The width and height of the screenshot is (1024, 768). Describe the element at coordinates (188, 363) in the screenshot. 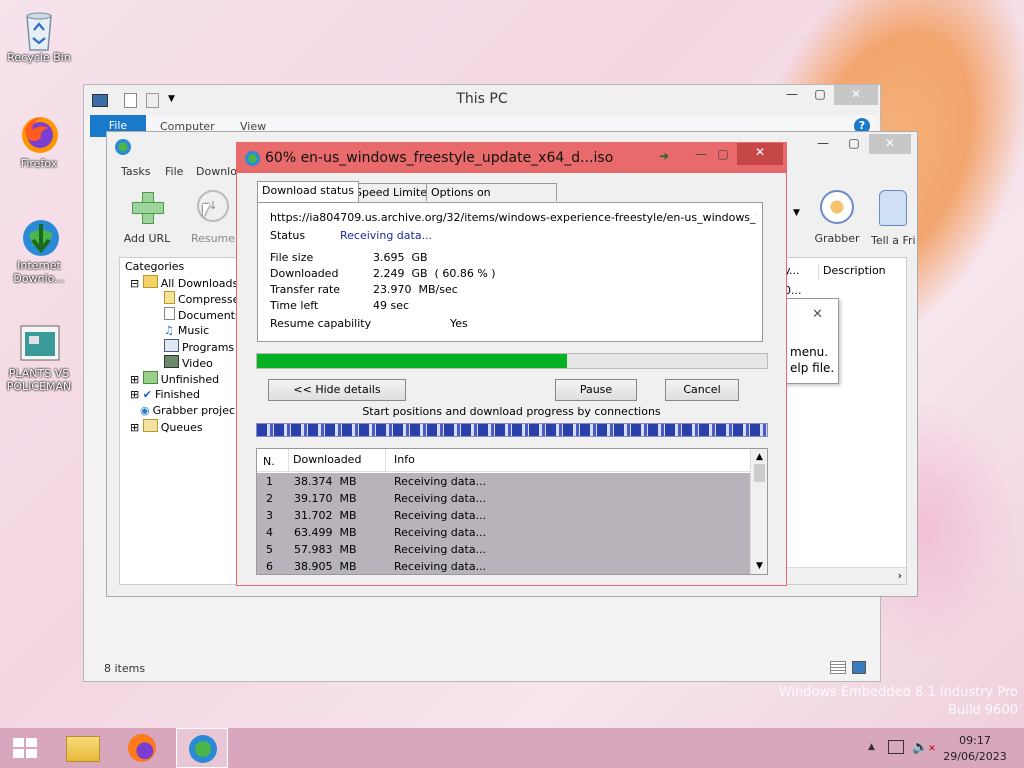

I see `category-video: Video` at that location.